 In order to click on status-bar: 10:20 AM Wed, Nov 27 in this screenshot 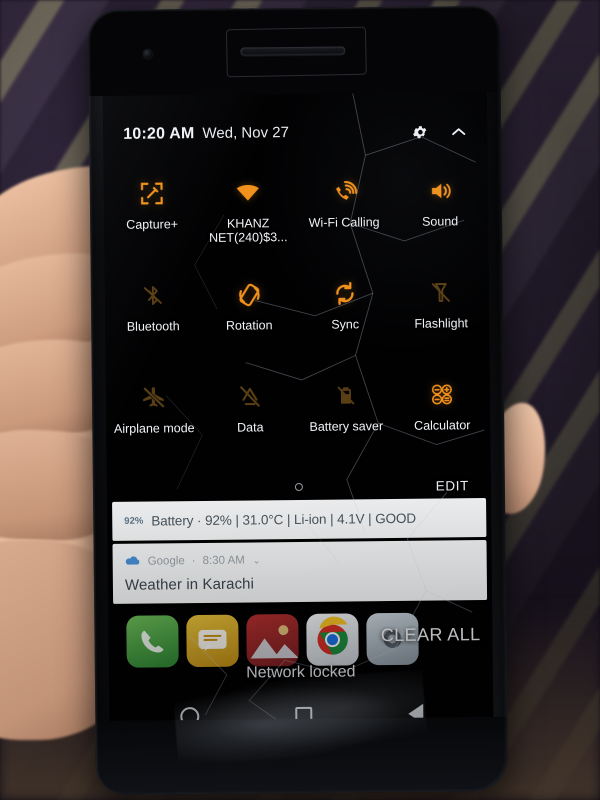, I will do `click(295, 133)`.